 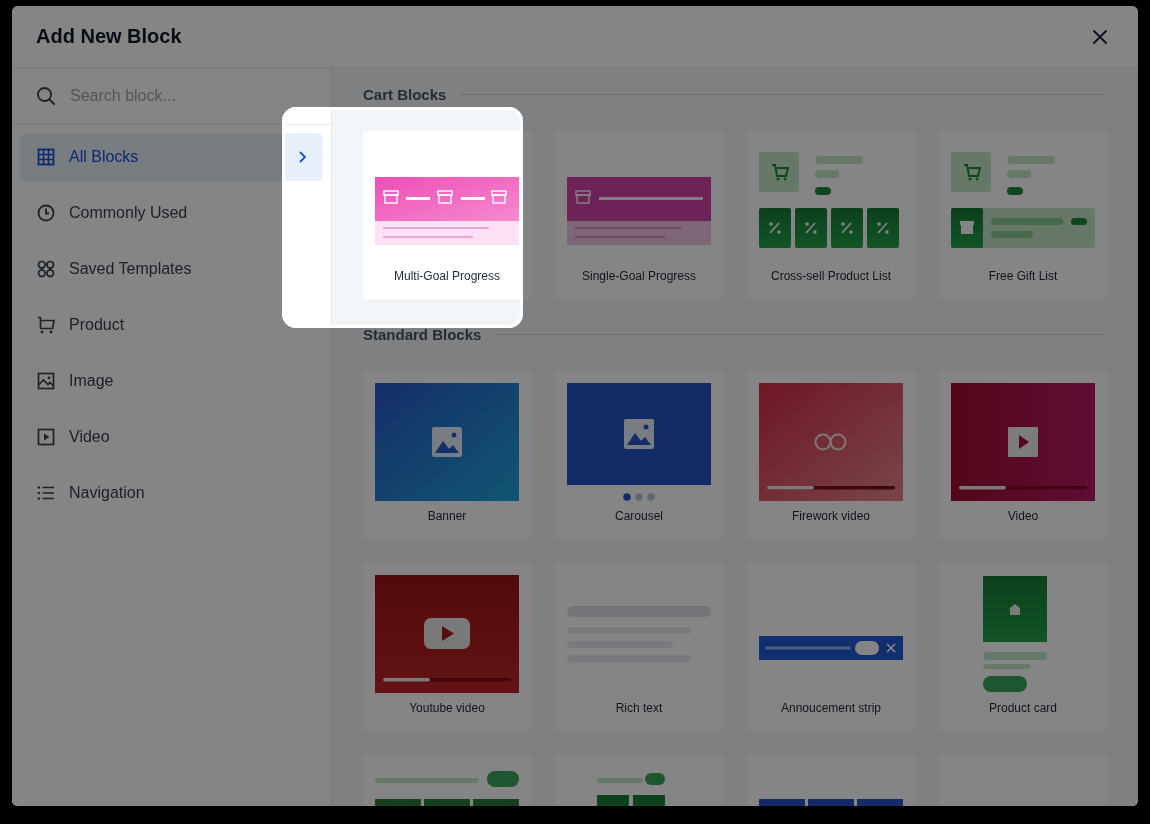 What do you see at coordinates (92, 381) in the screenshot?
I see `item-label: Image` at bounding box center [92, 381].